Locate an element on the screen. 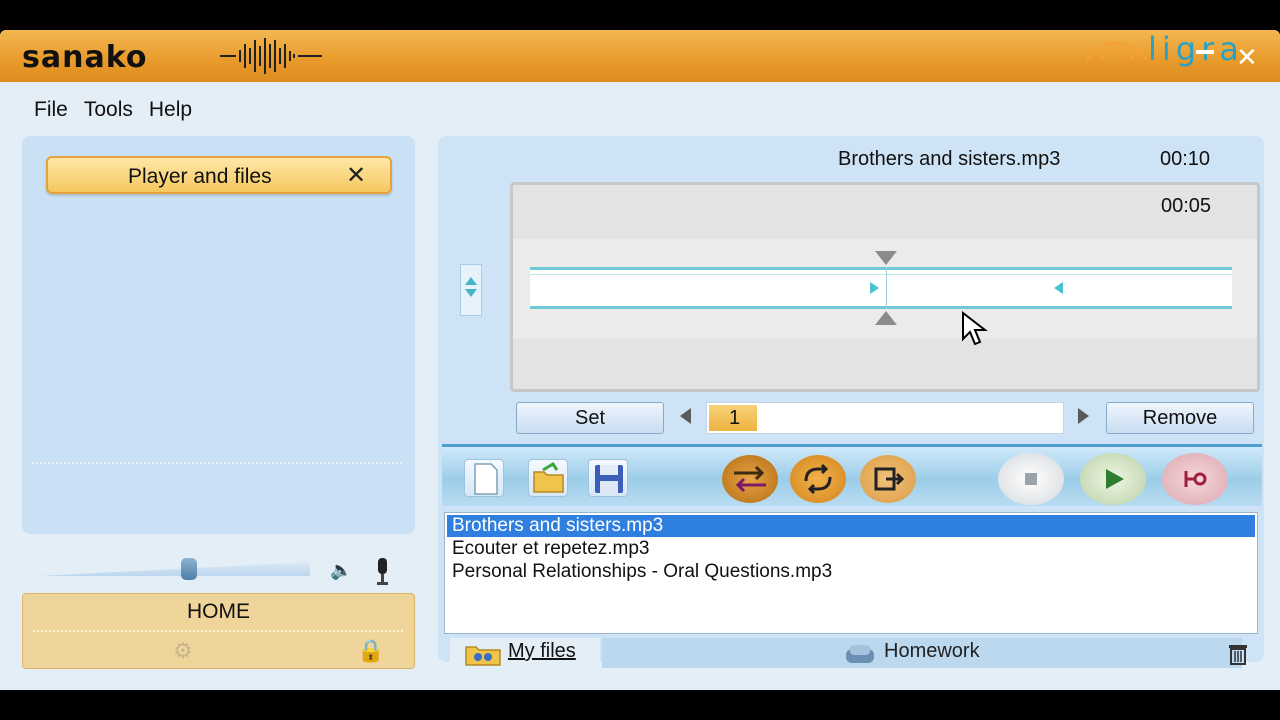 This screenshot has width=1280, height=720. mouse-pointer-icon is located at coordinates (975, 328).